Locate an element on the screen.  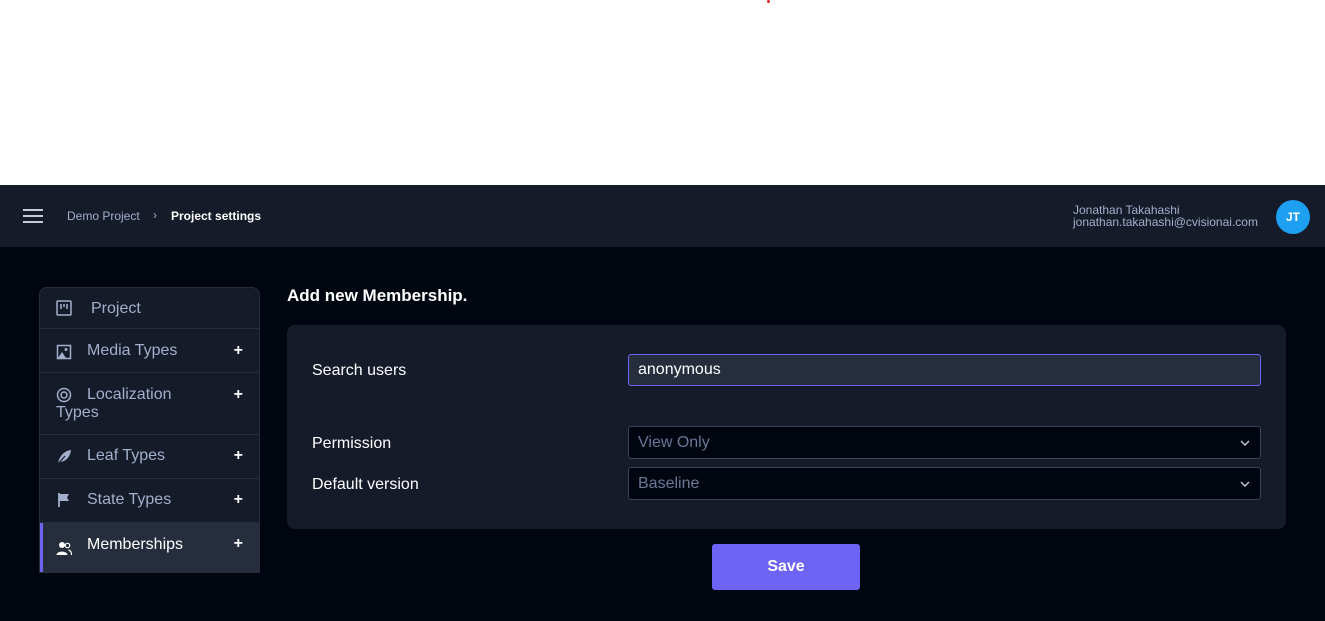
sidebar-item-label: Media Types is located at coordinates (132, 350).